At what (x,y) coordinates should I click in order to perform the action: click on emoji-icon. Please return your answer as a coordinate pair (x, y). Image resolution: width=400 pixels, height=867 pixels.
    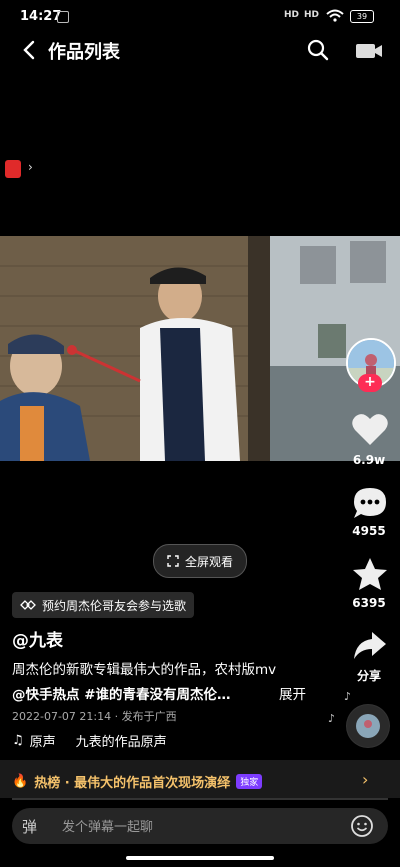
    Looking at the image, I should click on (362, 826).